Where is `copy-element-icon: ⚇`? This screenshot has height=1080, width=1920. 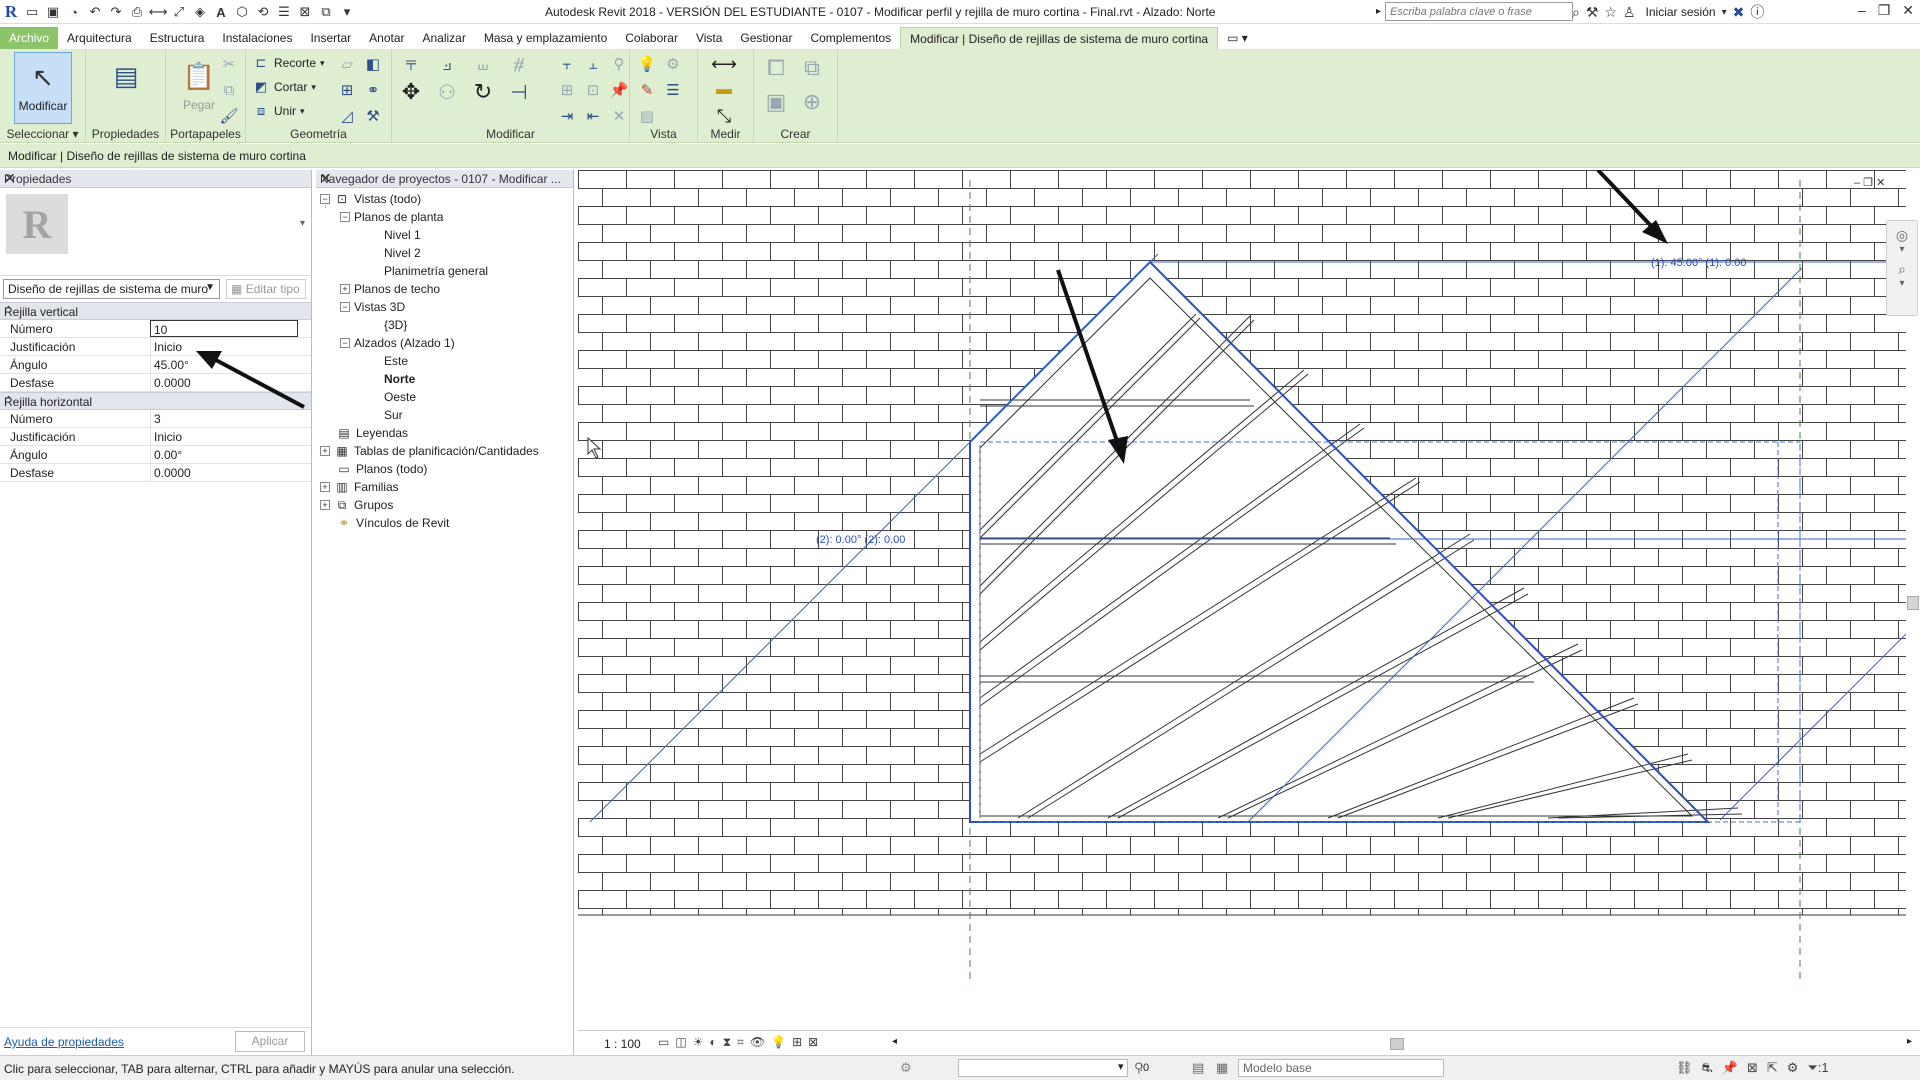 copy-element-icon: ⚇ is located at coordinates (447, 92).